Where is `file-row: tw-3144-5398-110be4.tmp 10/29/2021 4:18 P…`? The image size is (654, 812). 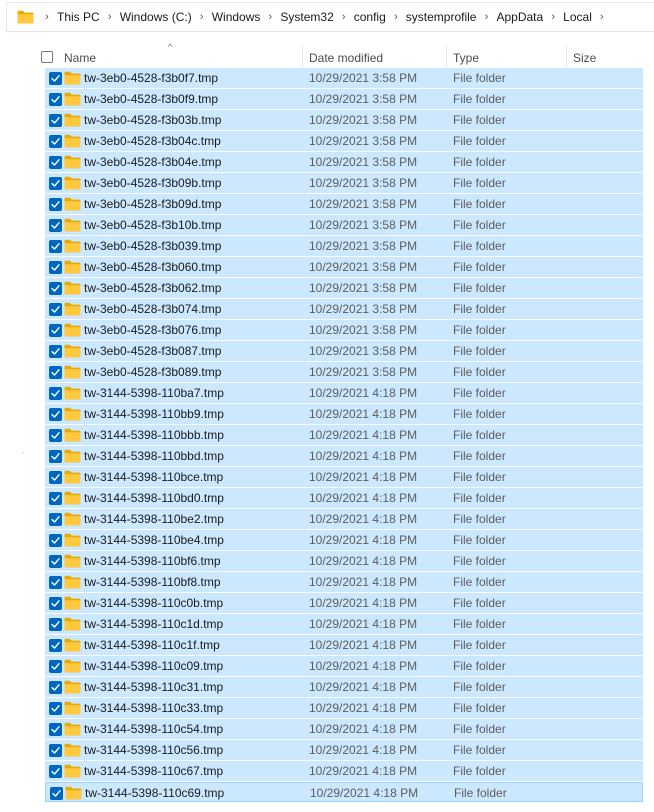 file-row: tw-3144-5398-110be4.tmp 10/29/2021 4:18 P… is located at coordinates (344, 540).